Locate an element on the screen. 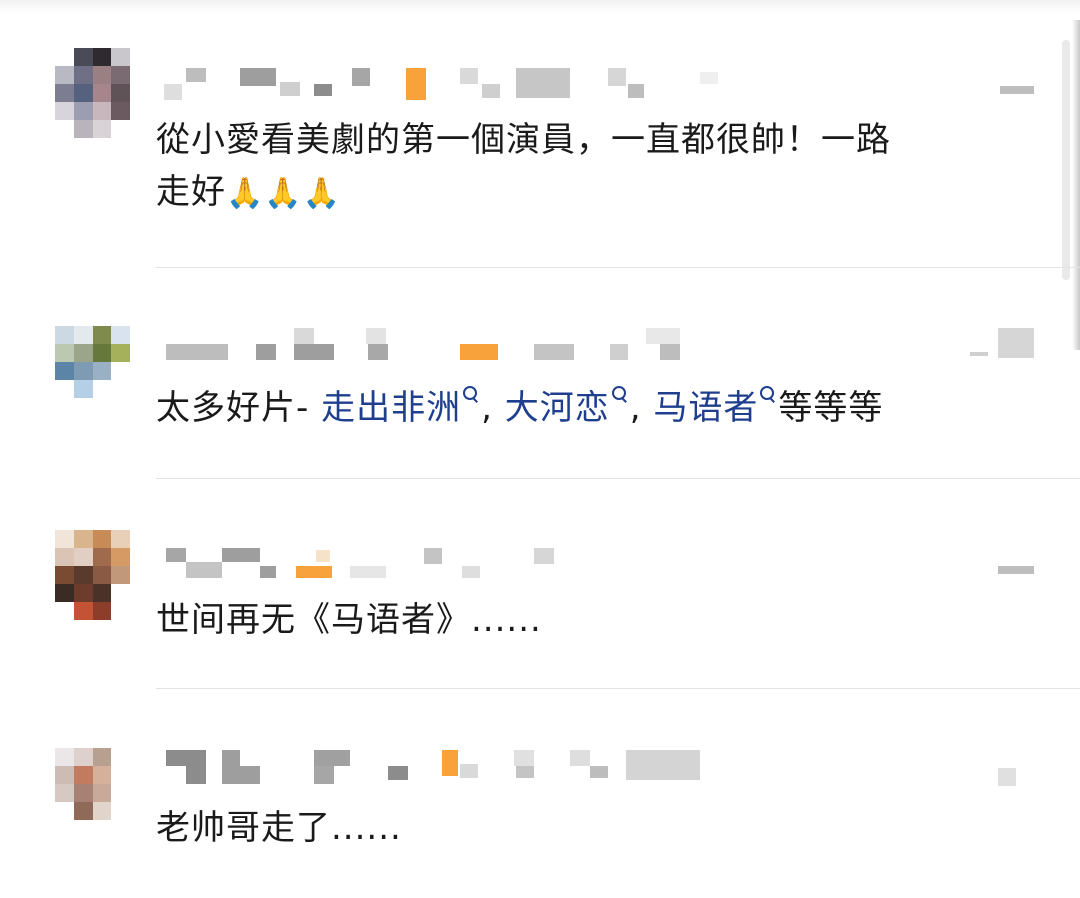 This screenshot has width=1080, height=898. topic-link-the-horse-whisperer: 马语者 is located at coordinates (705, 408).